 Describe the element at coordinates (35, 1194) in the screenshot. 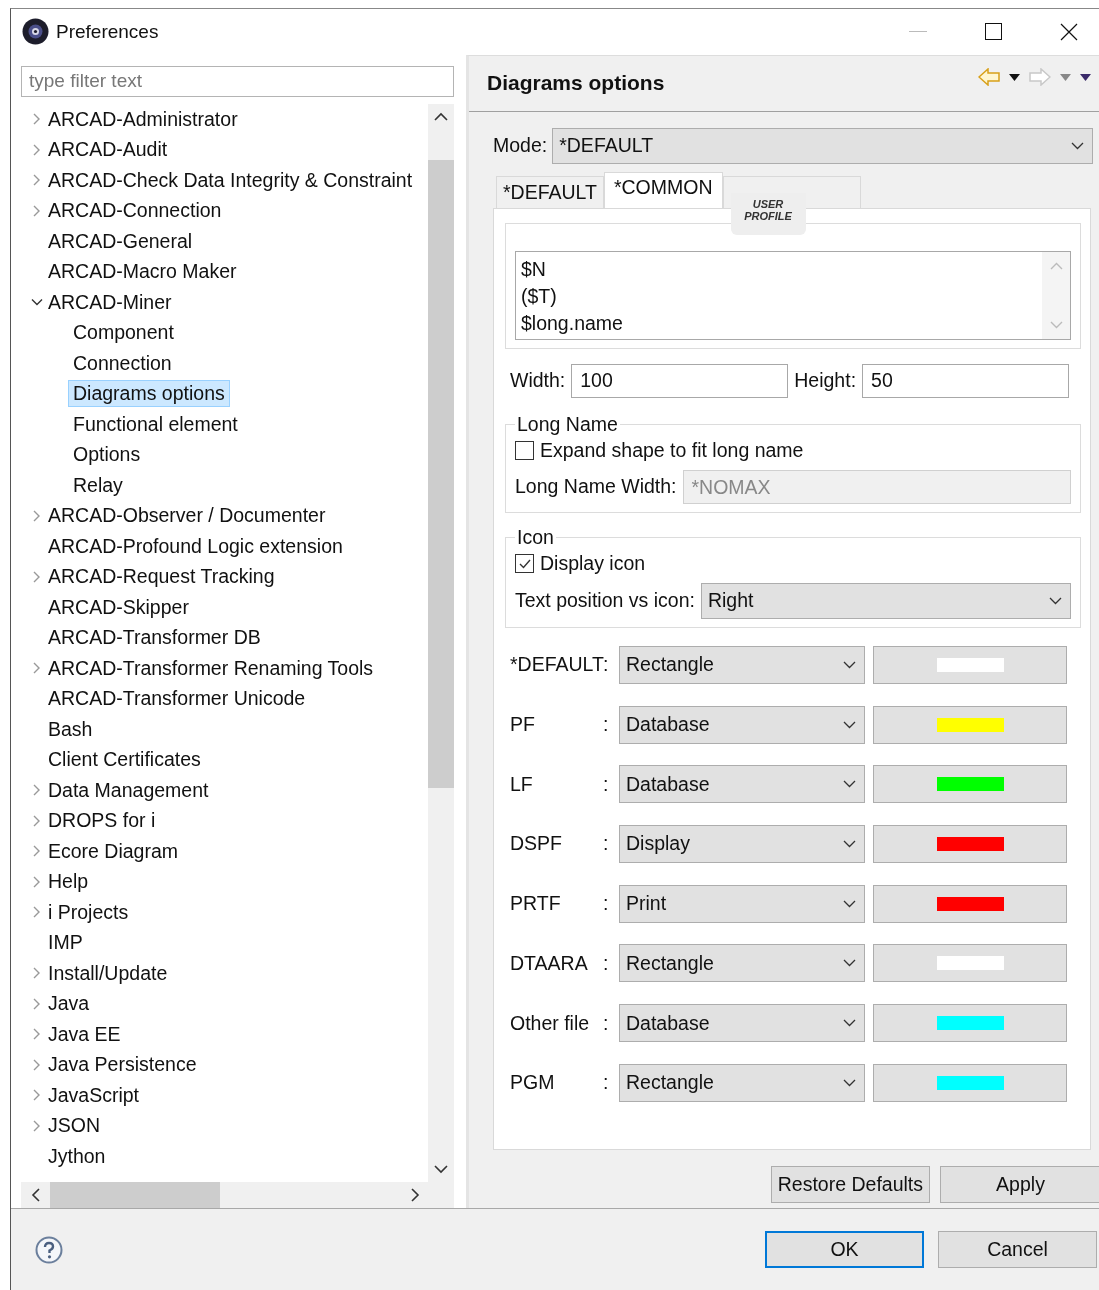

I see `scroll-left-icon` at that location.